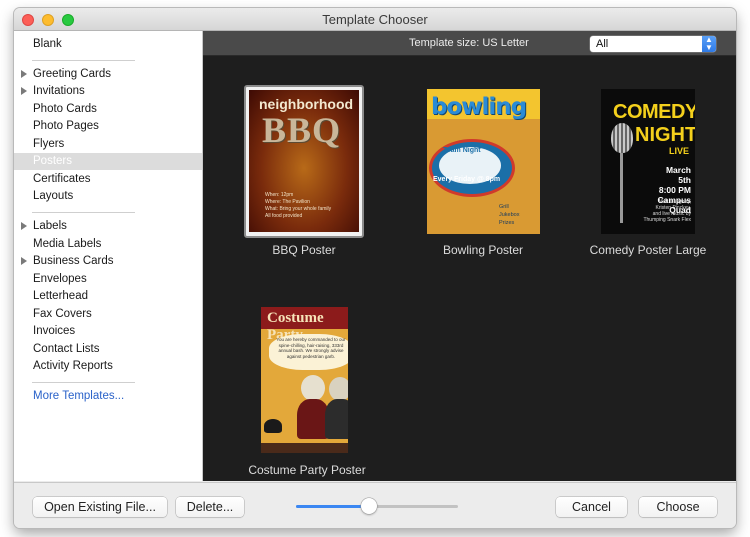 Image resolution: width=750 pixels, height=537 pixels. I want to click on sidebar-item-activity-reports: Activity Reports, so click(108, 366).